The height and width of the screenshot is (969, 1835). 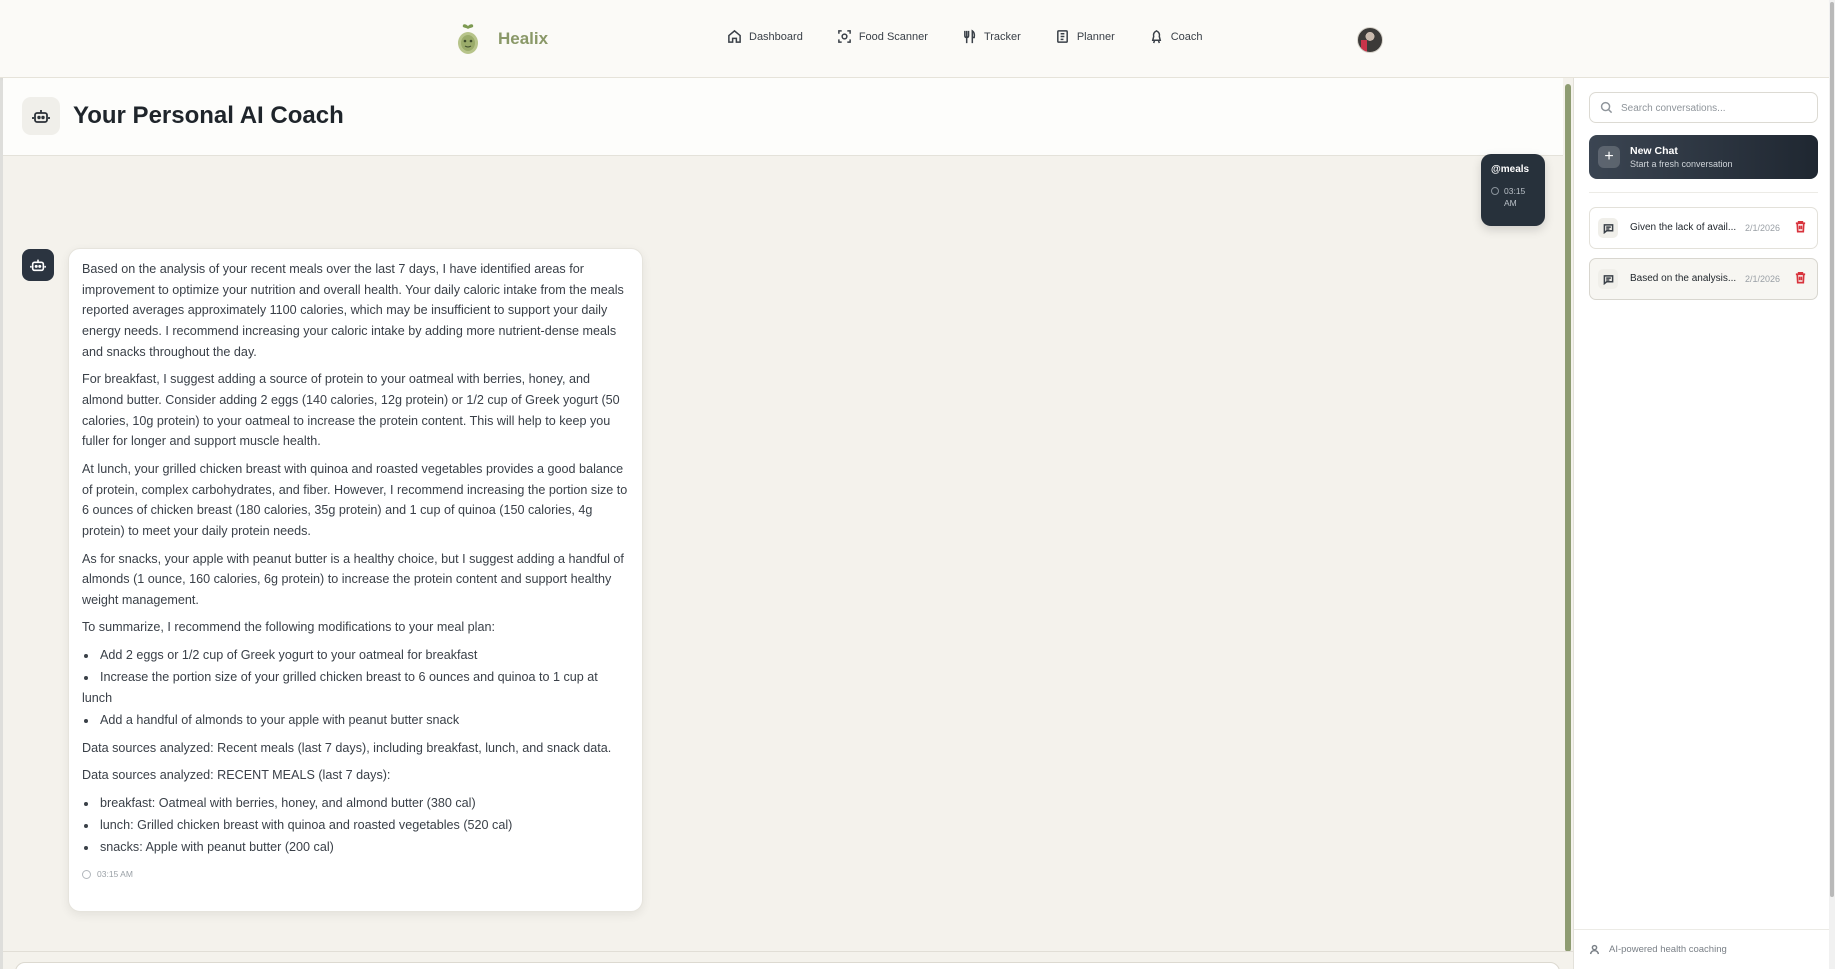 What do you see at coordinates (1716, 108) in the screenshot?
I see `search-input` at bounding box center [1716, 108].